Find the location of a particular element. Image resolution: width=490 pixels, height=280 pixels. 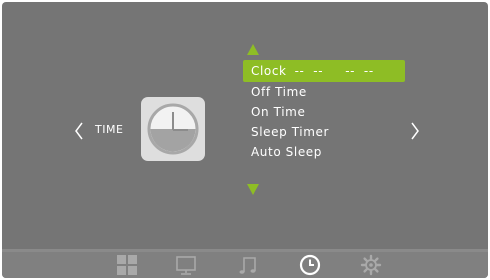

tab-time is located at coordinates (310, 265).